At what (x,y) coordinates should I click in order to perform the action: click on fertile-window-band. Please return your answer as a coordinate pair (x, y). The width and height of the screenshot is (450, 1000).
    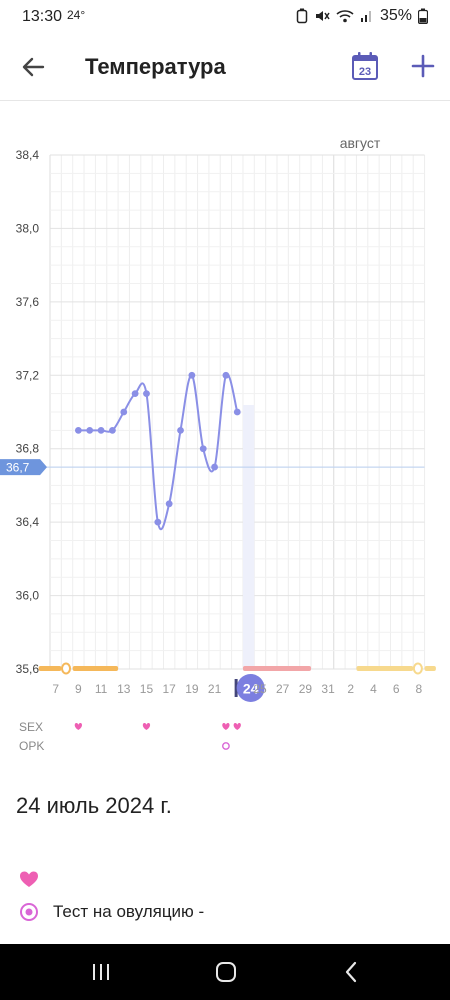
    Looking at the image, I should click on (277, 668).